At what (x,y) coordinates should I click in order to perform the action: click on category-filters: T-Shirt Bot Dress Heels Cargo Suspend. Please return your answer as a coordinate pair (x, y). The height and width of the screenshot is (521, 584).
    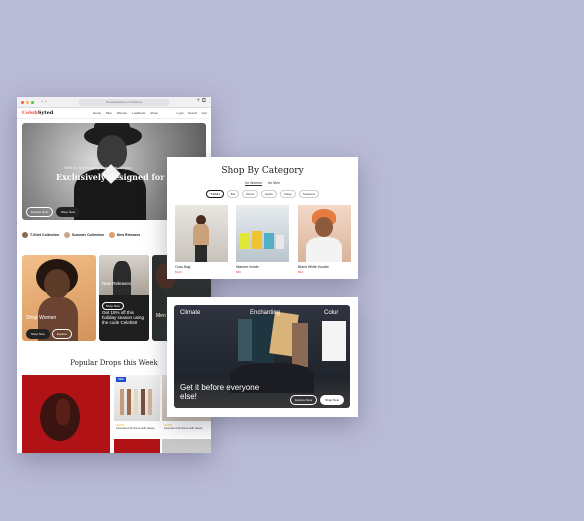
    Looking at the image, I should click on (262, 194).